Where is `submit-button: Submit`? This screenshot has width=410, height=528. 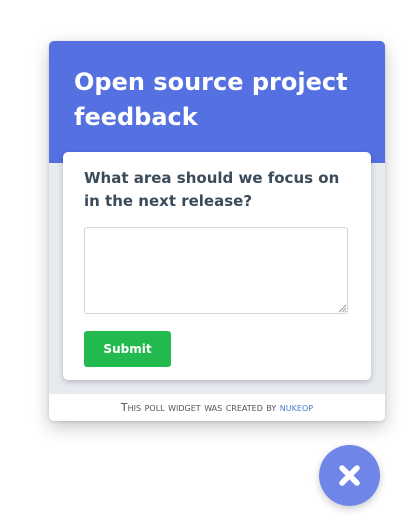
submit-button: Submit is located at coordinates (127, 349).